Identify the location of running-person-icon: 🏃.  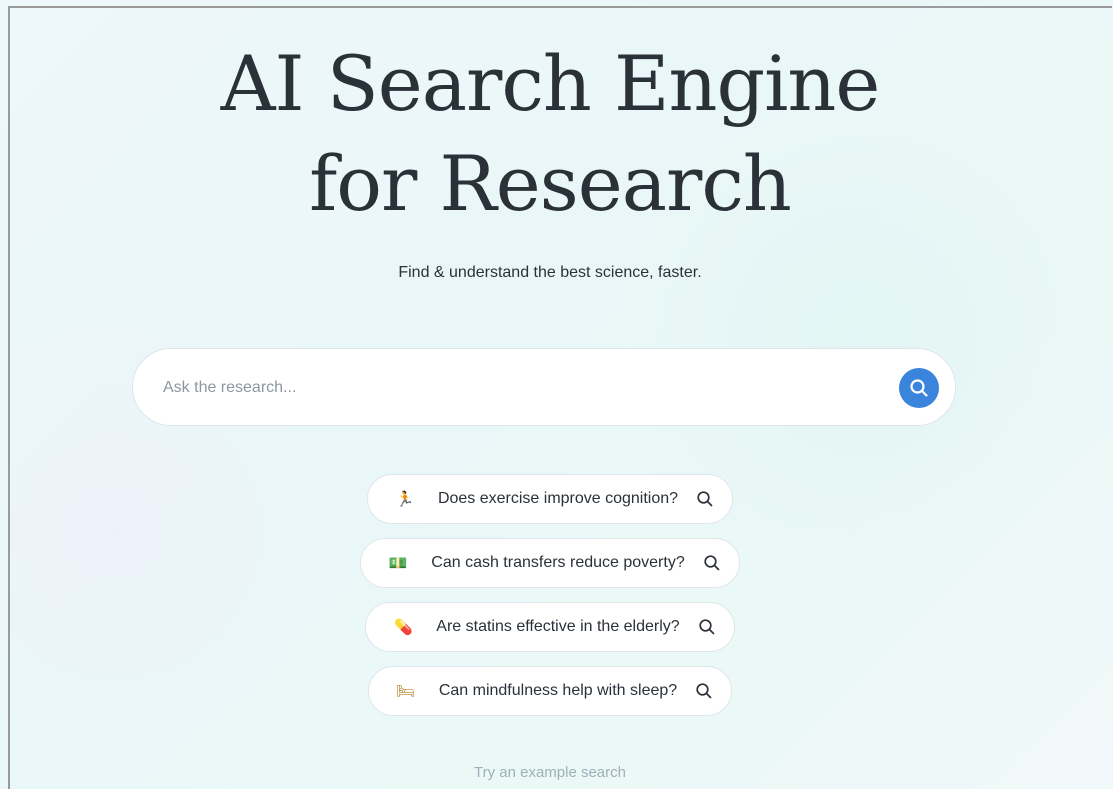
(405, 499).